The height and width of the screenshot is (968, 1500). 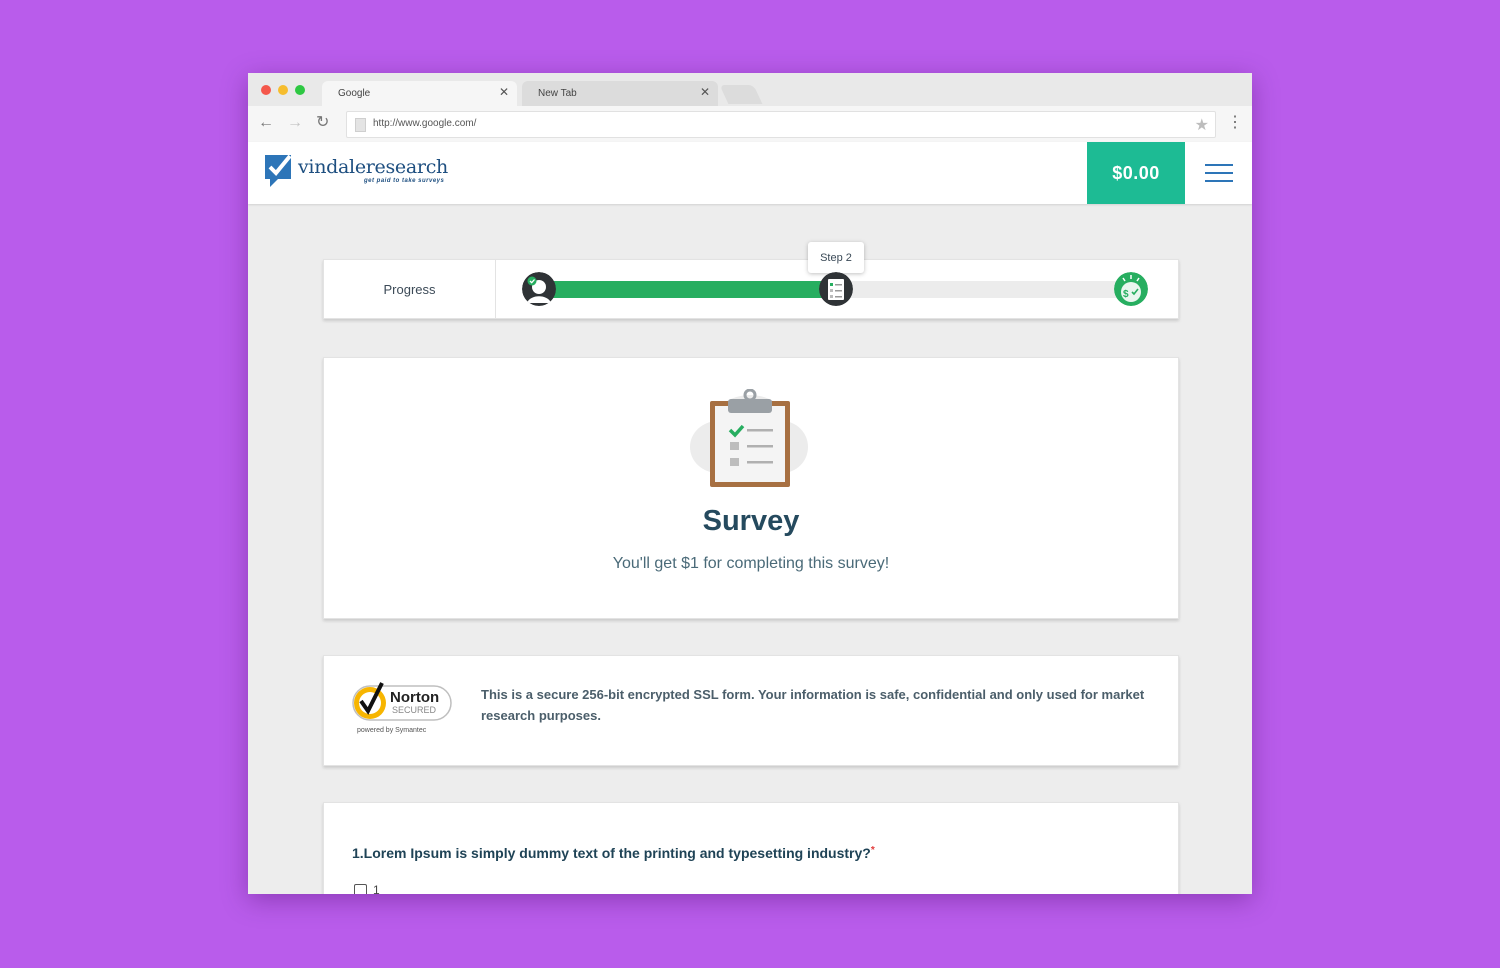 What do you see at coordinates (836, 289) in the screenshot?
I see `survey-step-icon` at bounding box center [836, 289].